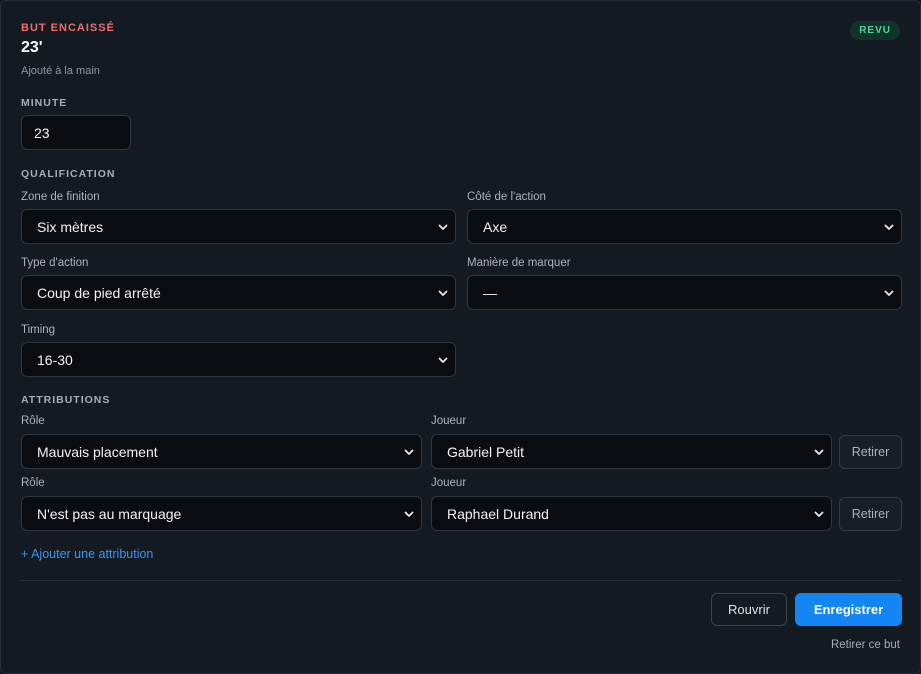  What do you see at coordinates (238, 226) in the screenshot?
I see `zone-select: Six mètres` at bounding box center [238, 226].